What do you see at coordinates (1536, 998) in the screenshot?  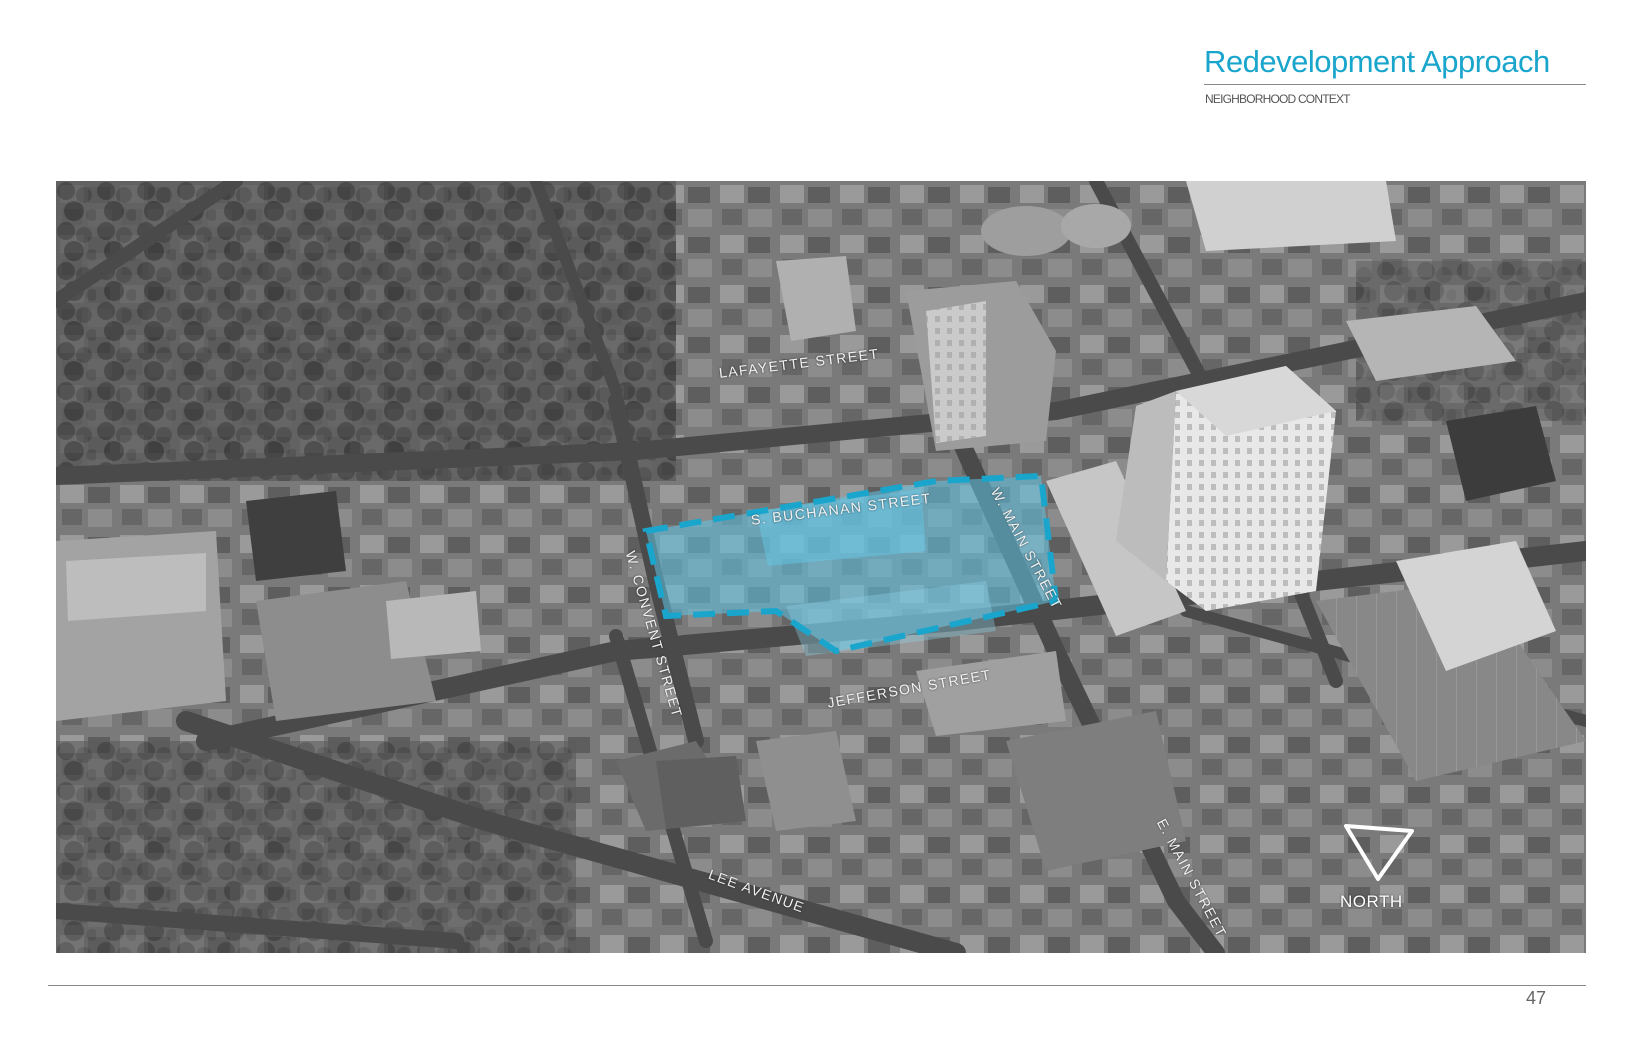 I see `page-number: 47` at bounding box center [1536, 998].